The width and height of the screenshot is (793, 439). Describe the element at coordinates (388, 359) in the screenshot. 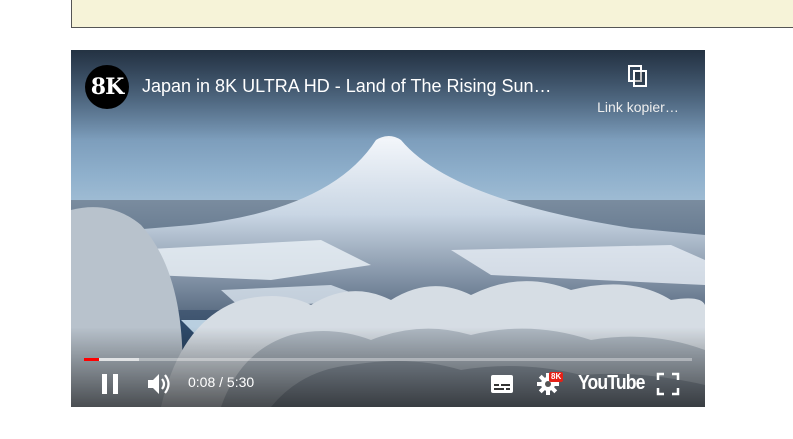

I see `progress-bar` at that location.